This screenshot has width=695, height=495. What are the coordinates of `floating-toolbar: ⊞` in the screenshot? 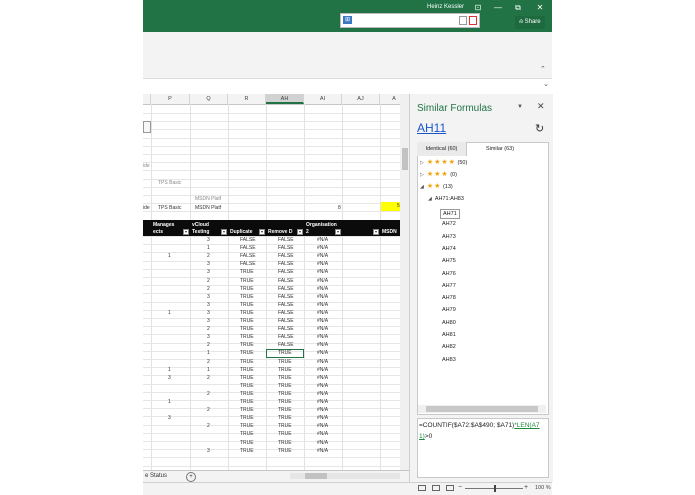 It's located at (410, 20).